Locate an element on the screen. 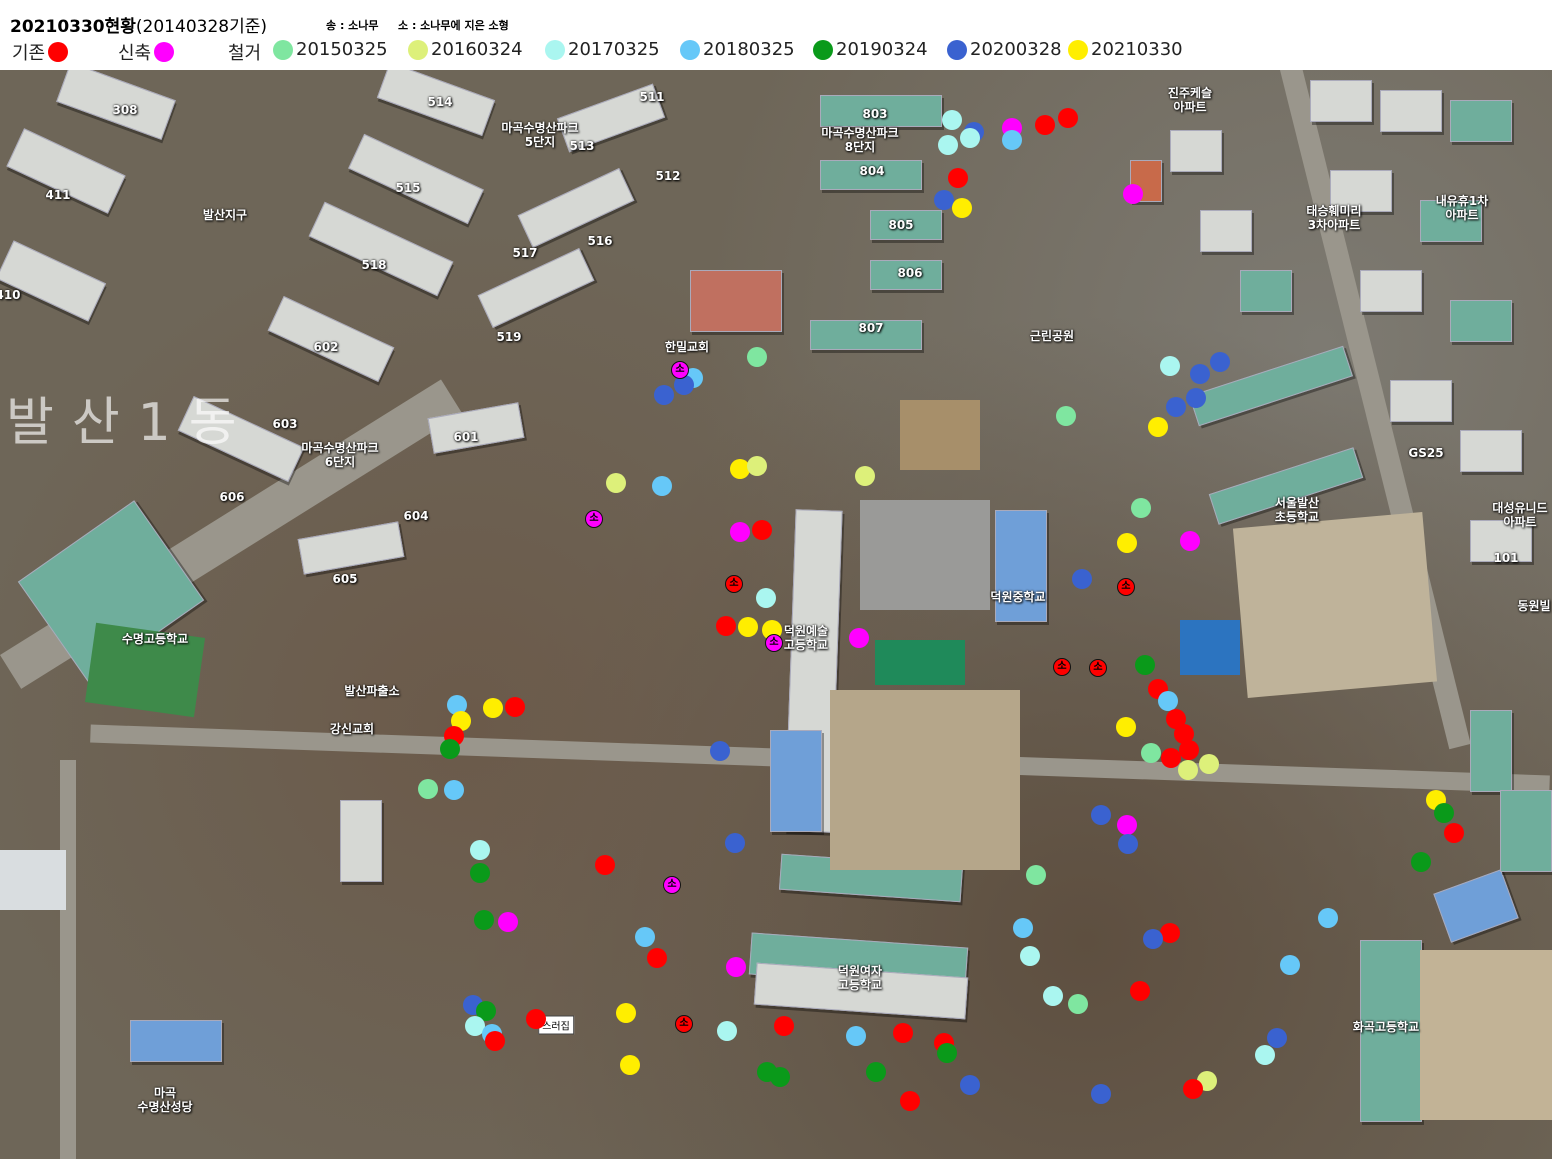  legend-swatch is located at coordinates (823, 49).